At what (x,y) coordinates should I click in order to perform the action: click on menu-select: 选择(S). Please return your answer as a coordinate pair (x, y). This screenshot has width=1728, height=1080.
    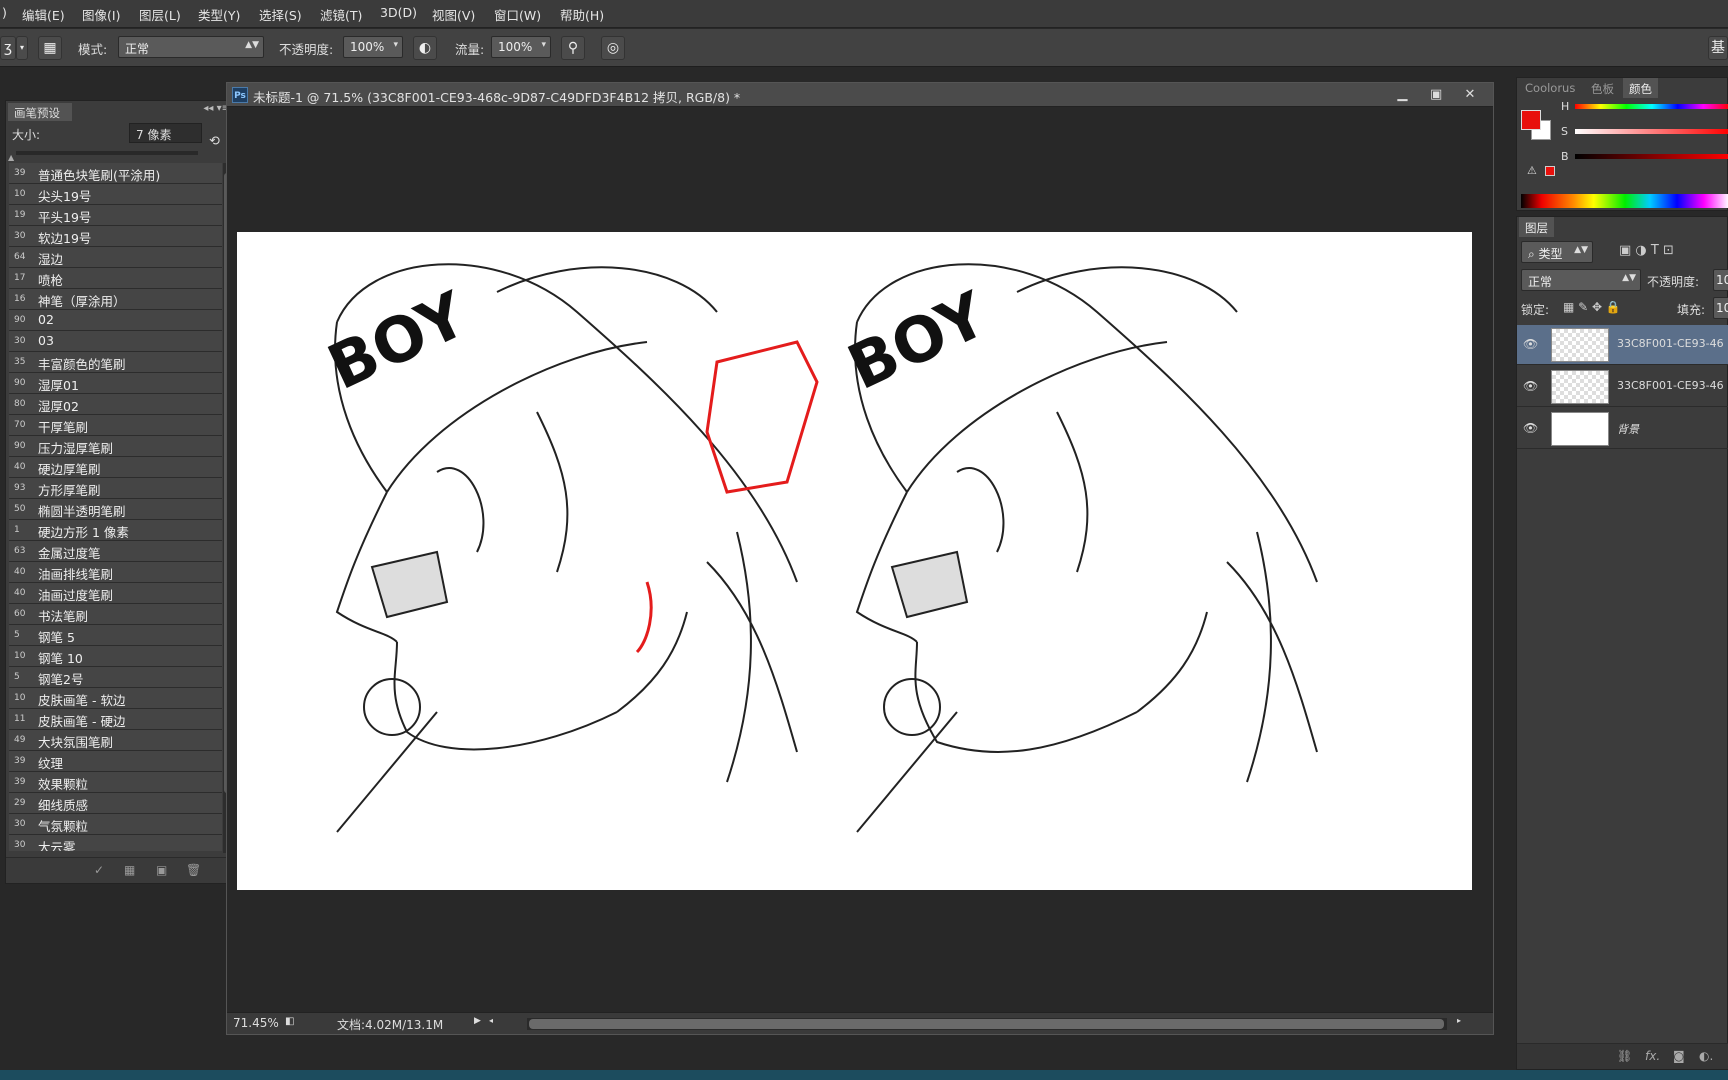
    Looking at the image, I should click on (280, 14).